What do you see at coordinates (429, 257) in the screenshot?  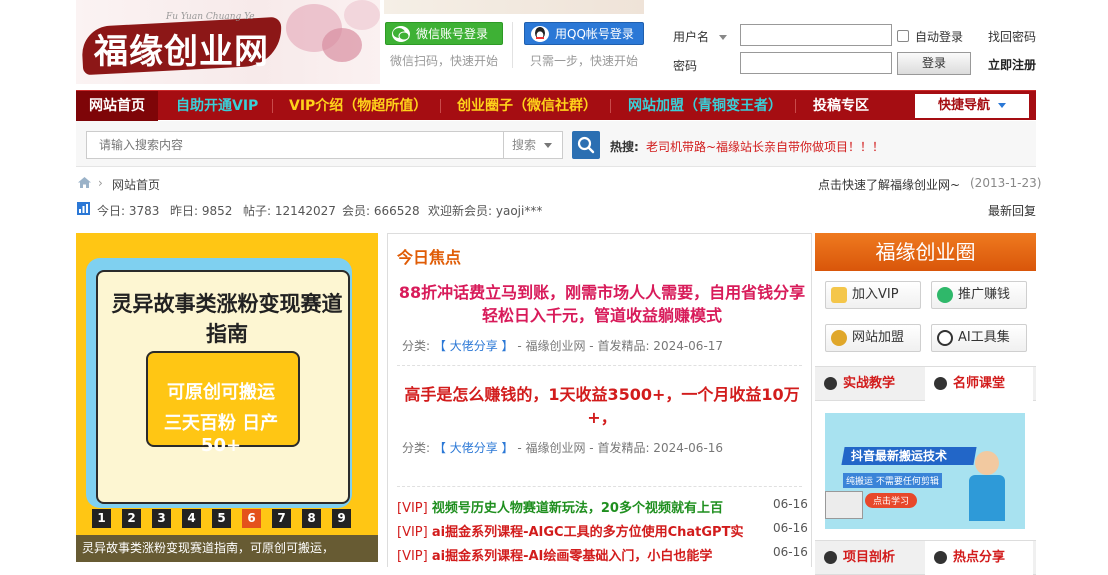 I see `focus-title: 今日焦点` at bounding box center [429, 257].